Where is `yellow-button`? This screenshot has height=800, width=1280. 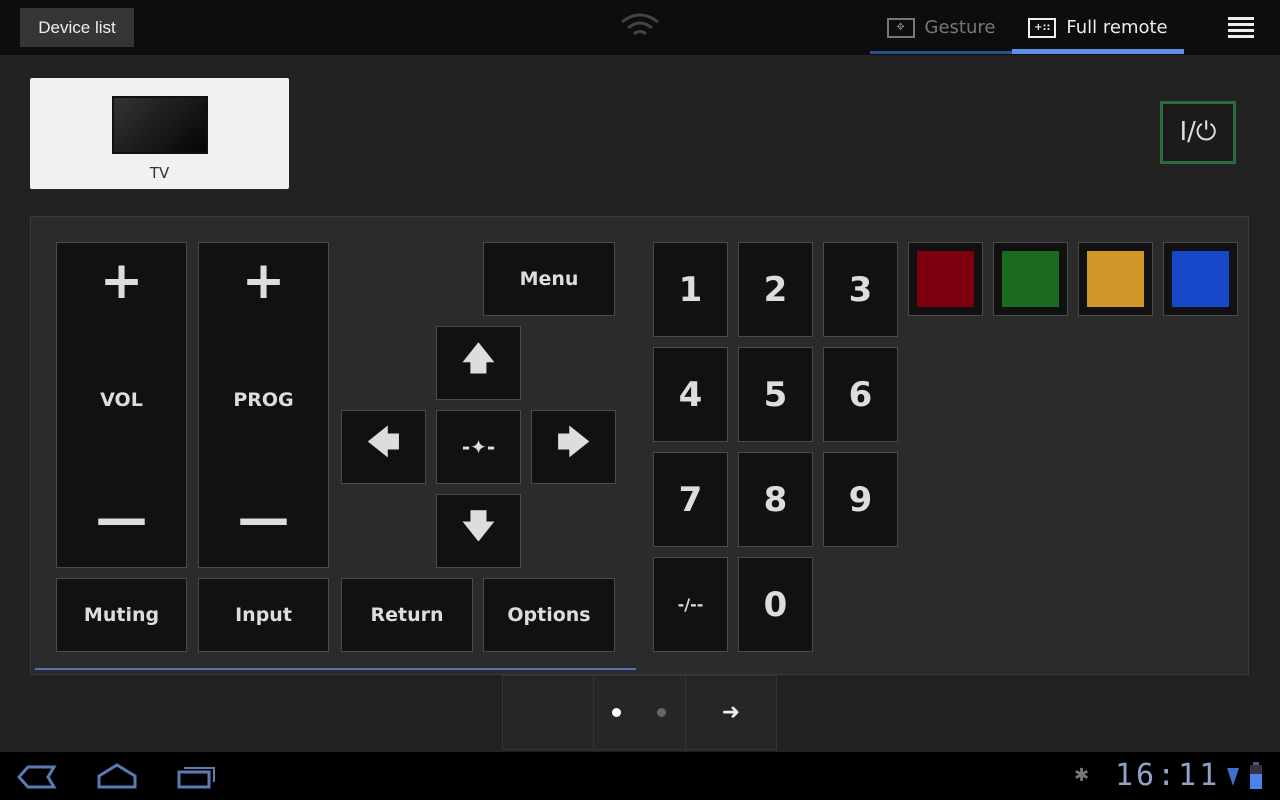
yellow-button is located at coordinates (1115, 279).